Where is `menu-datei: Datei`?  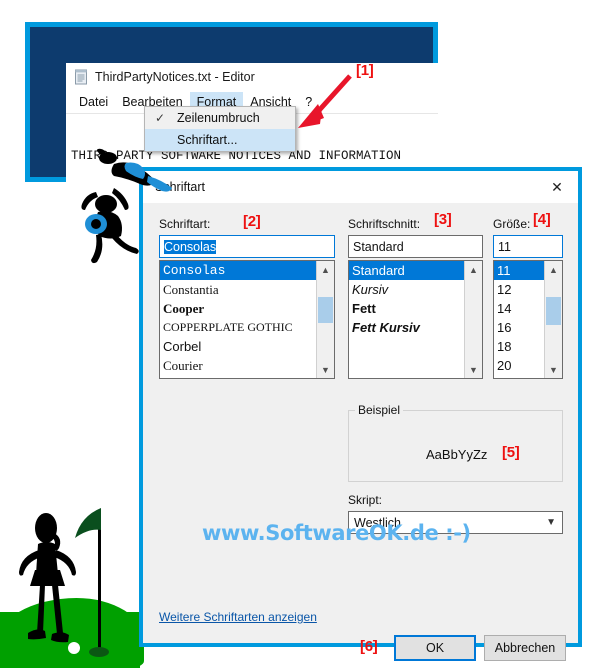 menu-datei: Datei is located at coordinates (93, 102).